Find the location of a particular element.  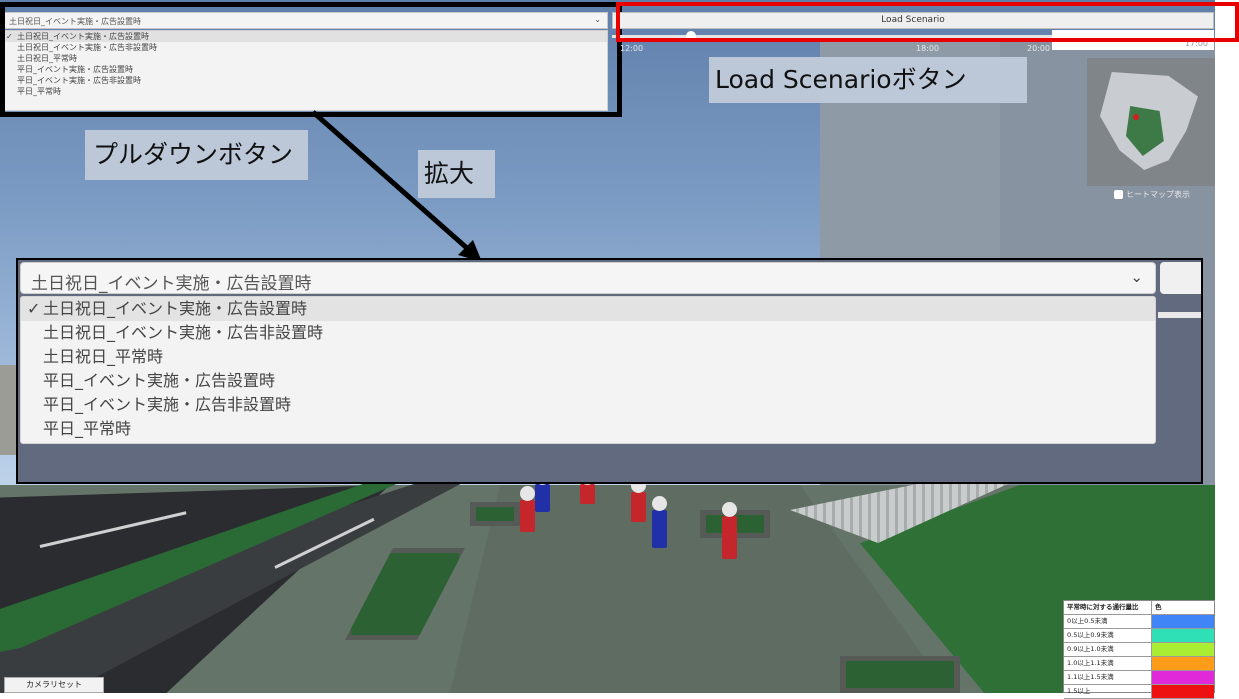

heatmap-toggle: ヒートマップ表示 is located at coordinates (1152, 194).